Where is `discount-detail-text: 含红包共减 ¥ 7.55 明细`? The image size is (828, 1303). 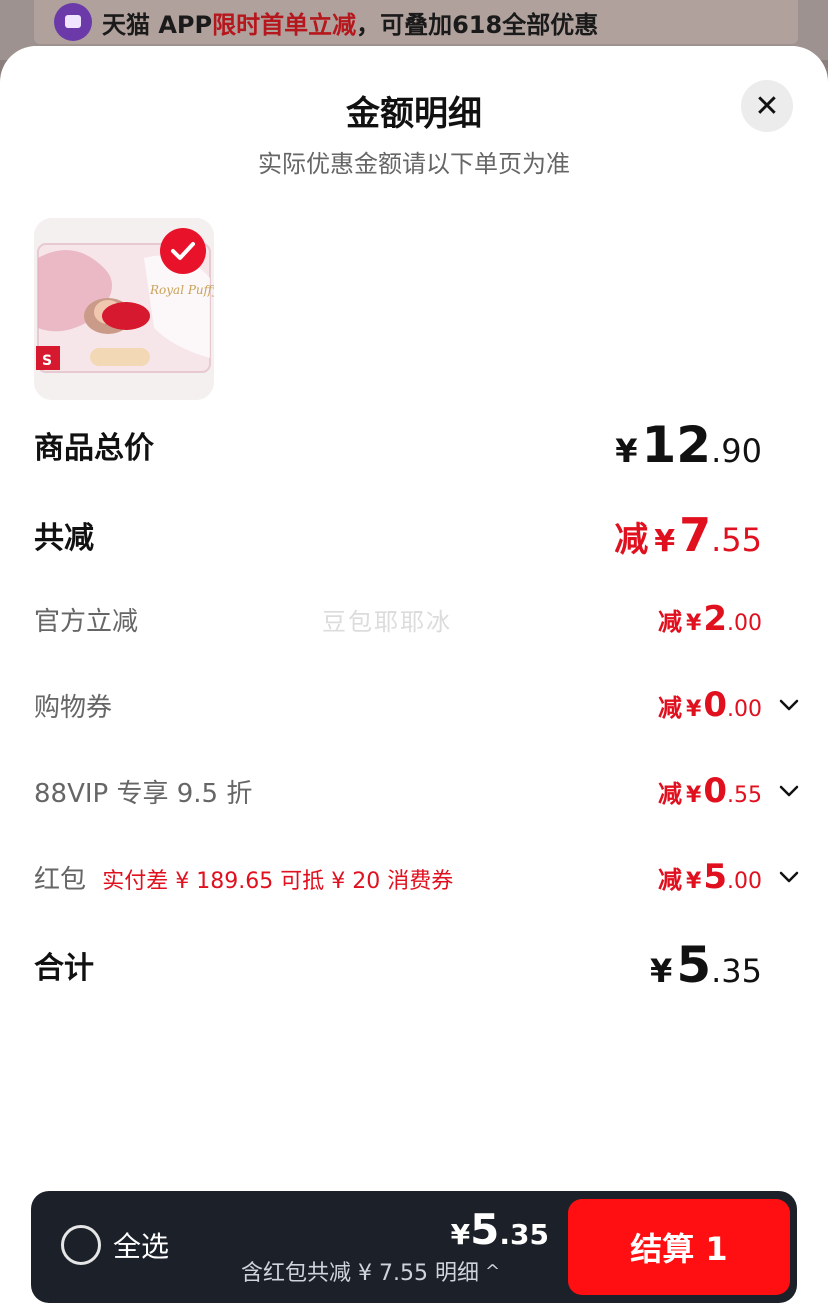 discount-detail-text: 含红包共减 ¥ 7.55 明细 is located at coordinates (360, 1273).